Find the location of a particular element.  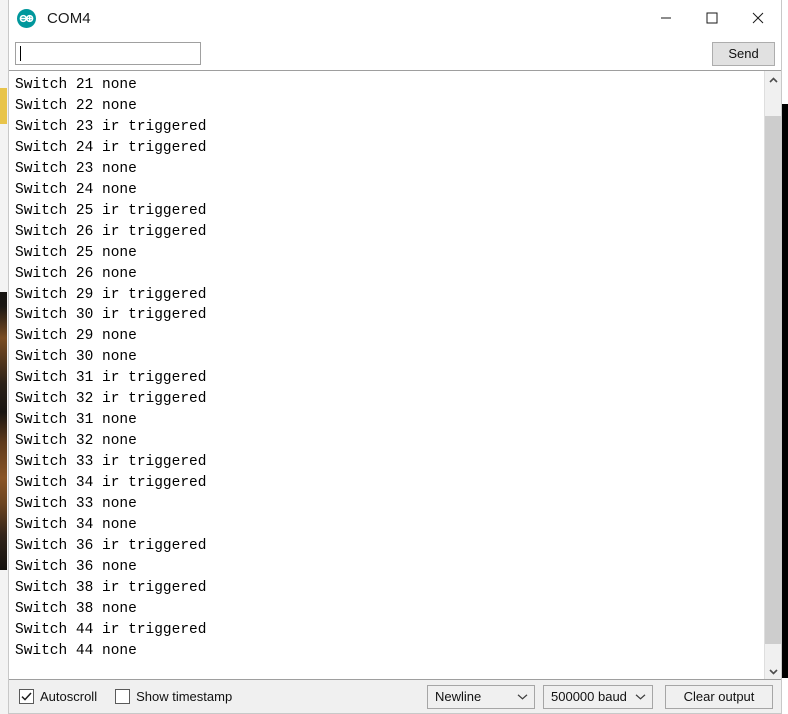

console-scrollbar is located at coordinates (772, 375).